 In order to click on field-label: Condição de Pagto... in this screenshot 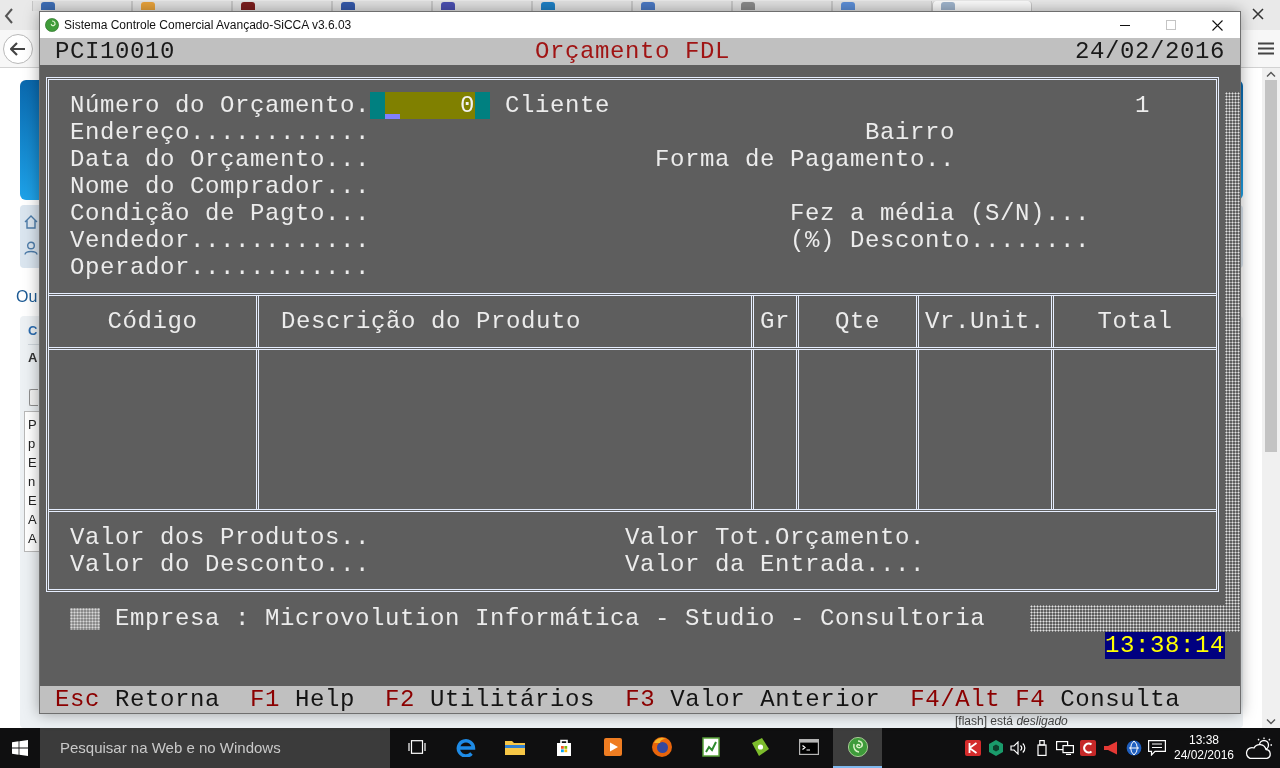, I will do `click(220, 213)`.